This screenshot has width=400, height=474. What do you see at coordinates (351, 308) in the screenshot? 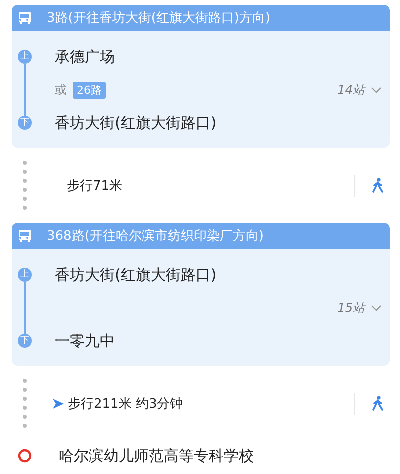
I see `stop-count: 15站` at bounding box center [351, 308].